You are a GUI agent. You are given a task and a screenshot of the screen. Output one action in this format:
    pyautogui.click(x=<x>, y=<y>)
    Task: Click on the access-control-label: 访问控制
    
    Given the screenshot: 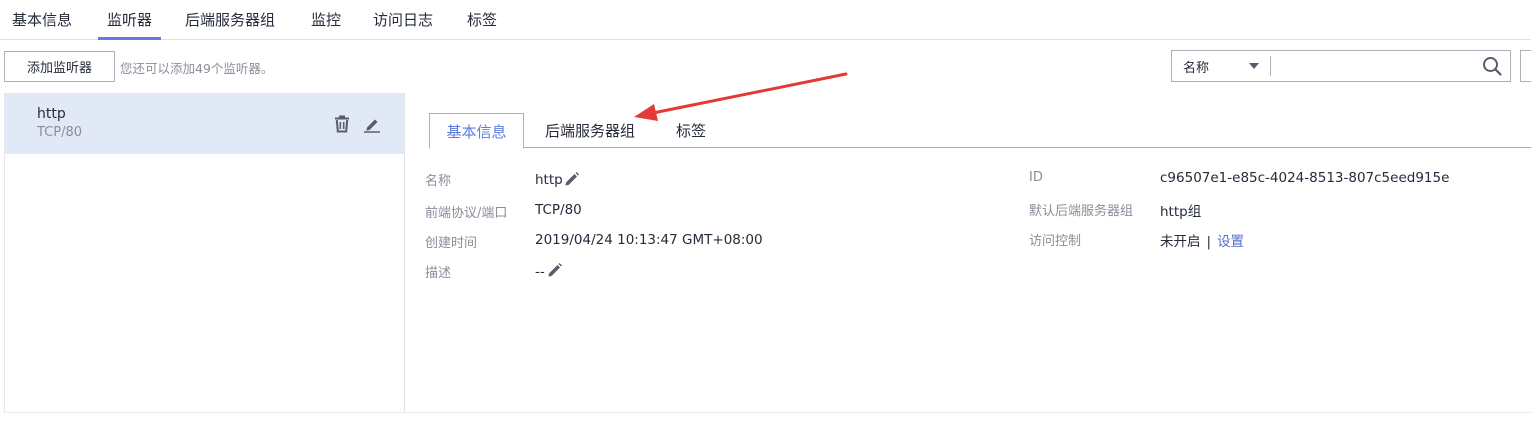 What is the action you would take?
    pyautogui.click(x=1055, y=241)
    